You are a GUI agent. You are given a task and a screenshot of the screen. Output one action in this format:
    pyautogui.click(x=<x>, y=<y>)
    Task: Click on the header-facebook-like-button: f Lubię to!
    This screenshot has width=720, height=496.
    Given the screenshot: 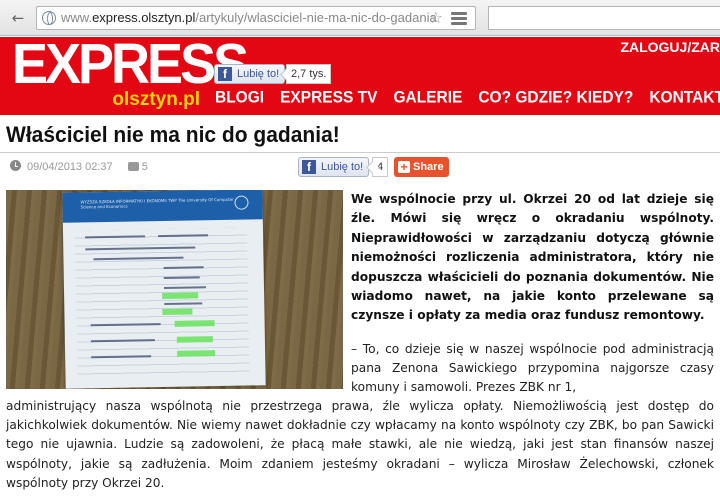 What is the action you would take?
    pyautogui.click(x=250, y=74)
    